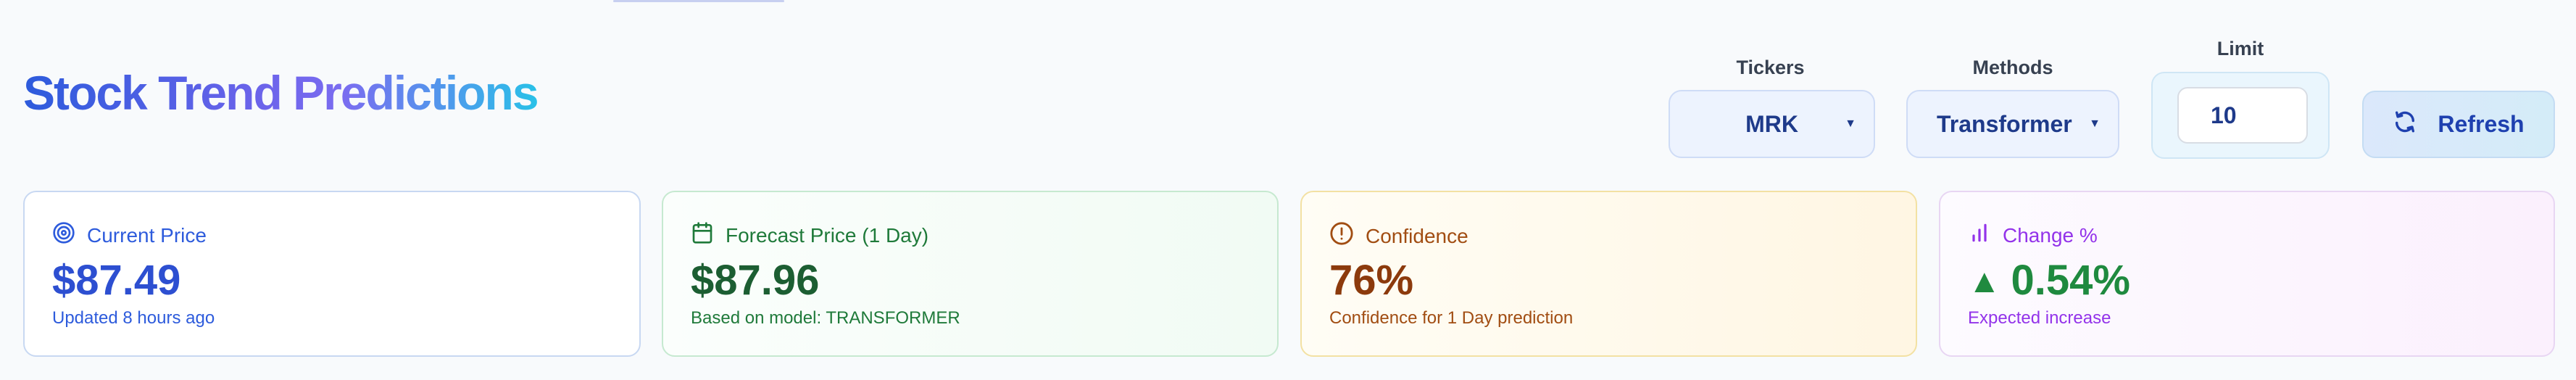  I want to click on refresh-label: Refresh, so click(2481, 124).